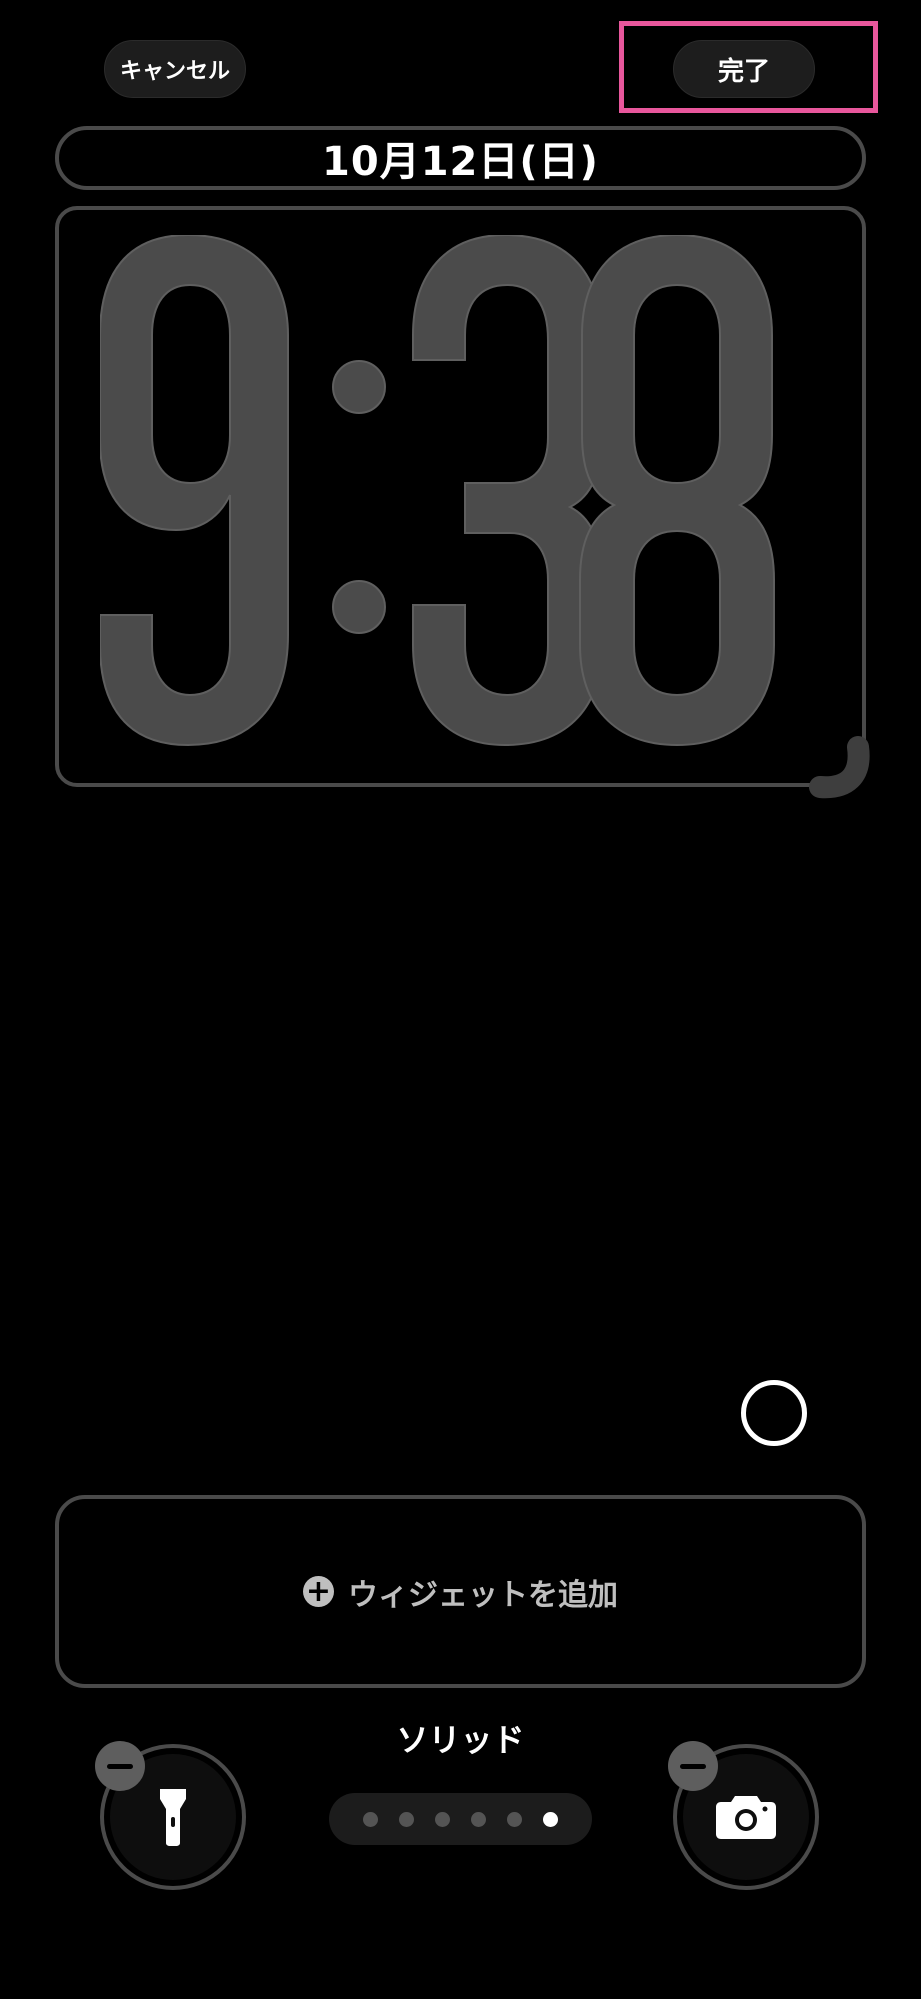 Image resolution: width=921 pixels, height=1999 pixels. What do you see at coordinates (359, 387) in the screenshot?
I see `clock-colon-top` at bounding box center [359, 387].